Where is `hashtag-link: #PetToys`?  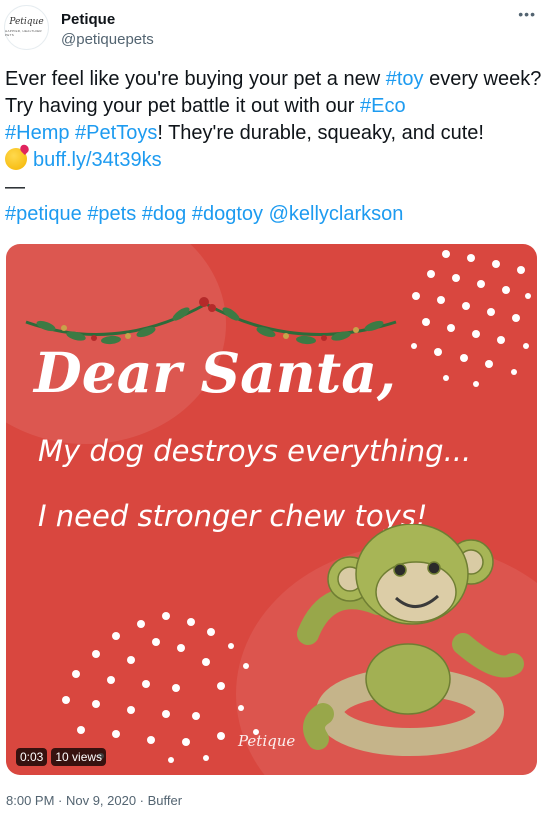
hashtag-link: #PetToys is located at coordinates (116, 133).